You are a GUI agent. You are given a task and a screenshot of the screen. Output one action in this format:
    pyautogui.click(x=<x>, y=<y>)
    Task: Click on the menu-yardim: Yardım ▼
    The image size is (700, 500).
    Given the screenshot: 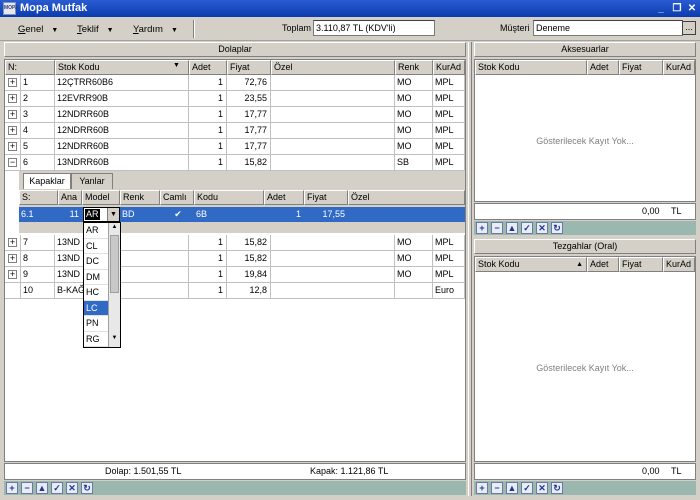 What is the action you would take?
    pyautogui.click(x=155, y=29)
    